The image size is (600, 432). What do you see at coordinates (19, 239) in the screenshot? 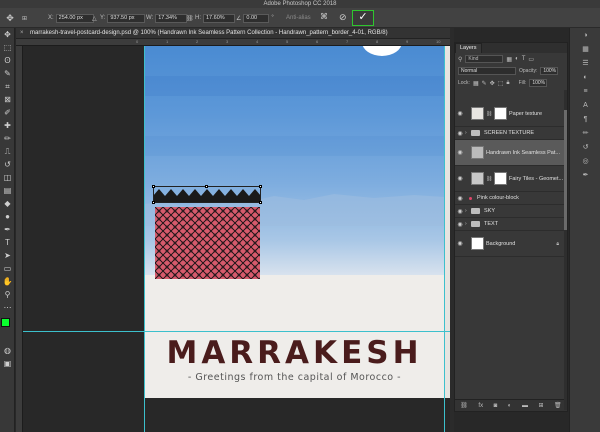
I see `vertical-ruler` at bounding box center [19, 239].